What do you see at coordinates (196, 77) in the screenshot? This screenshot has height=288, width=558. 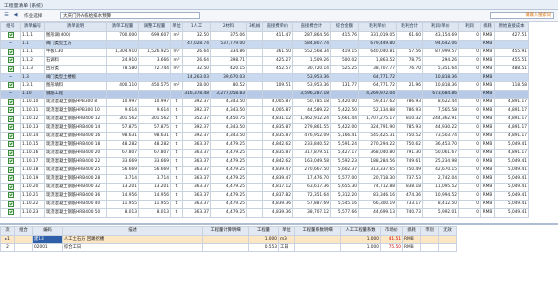 I see `cell-c1: 14,263.03` at bounding box center [196, 77].